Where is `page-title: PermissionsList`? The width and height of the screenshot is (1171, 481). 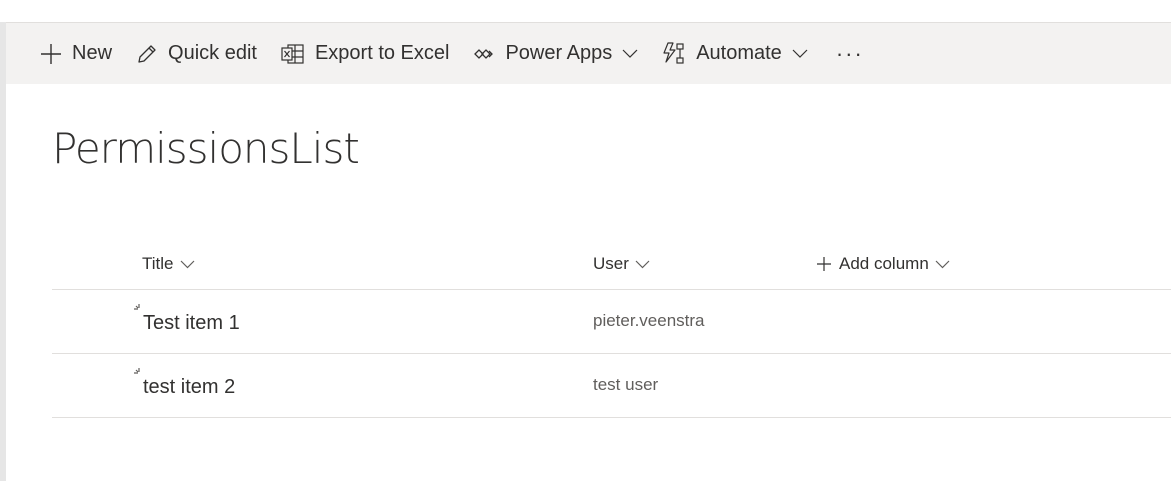
page-title: PermissionsList is located at coordinates (206, 148).